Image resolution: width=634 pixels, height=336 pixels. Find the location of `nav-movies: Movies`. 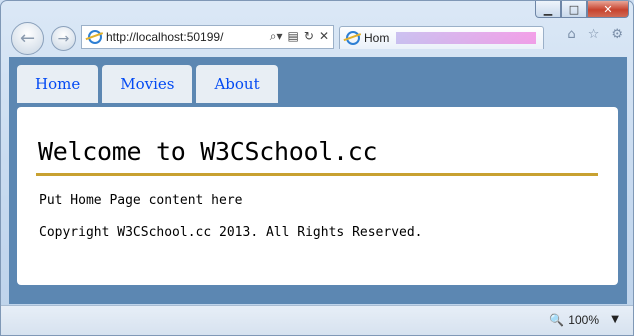

nav-movies: Movies is located at coordinates (147, 84).